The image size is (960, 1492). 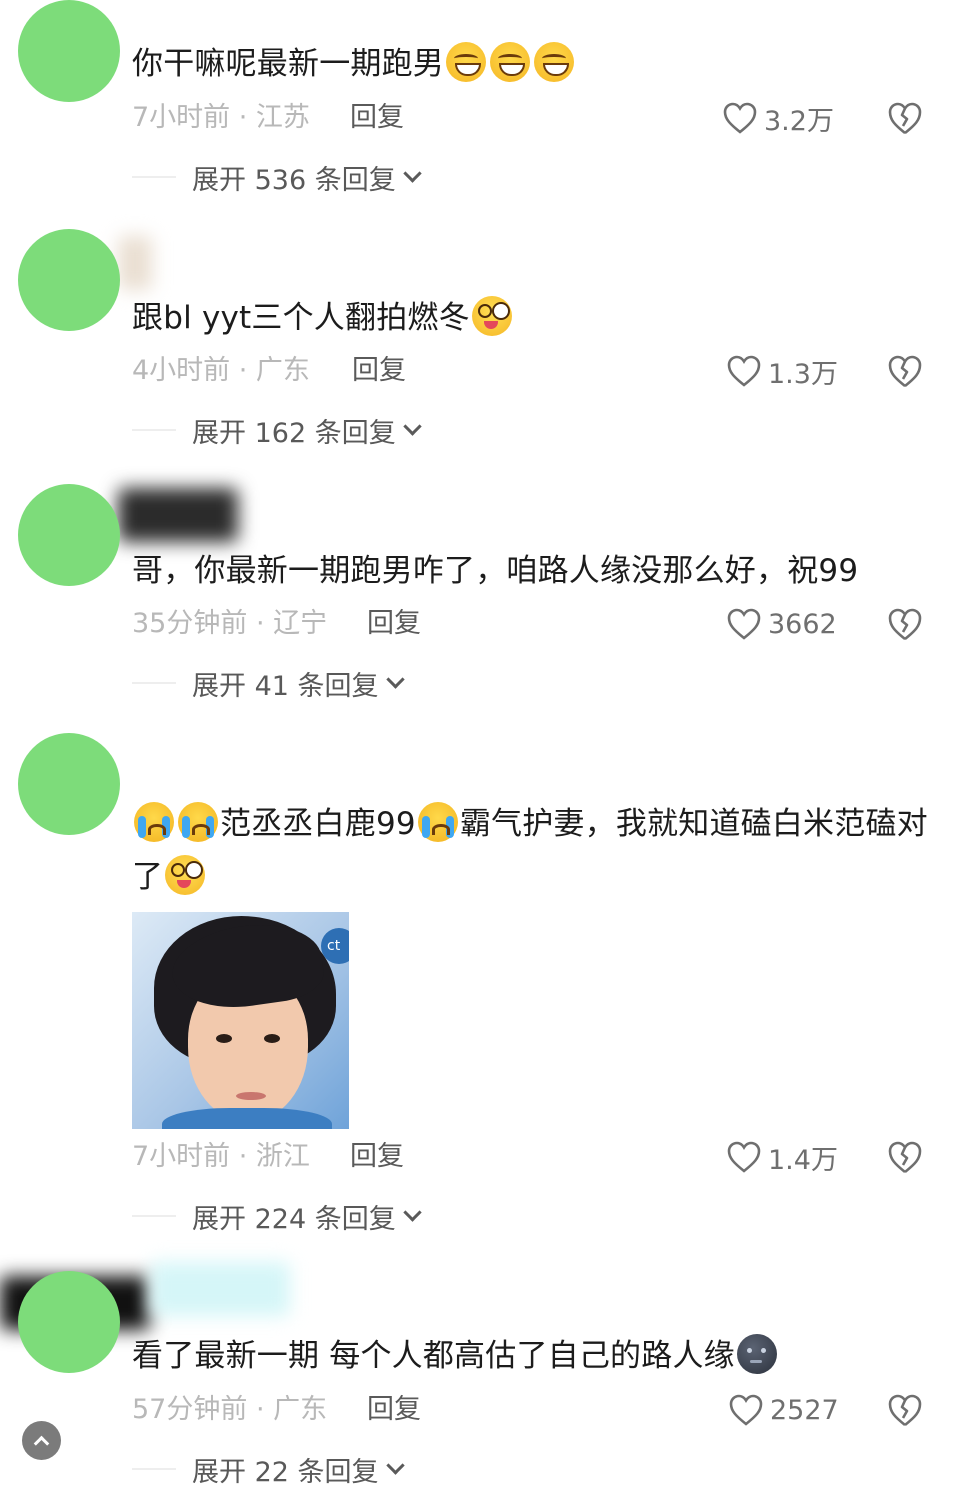 I want to click on expand-label: 展开 162 条回复, so click(x=294, y=433).